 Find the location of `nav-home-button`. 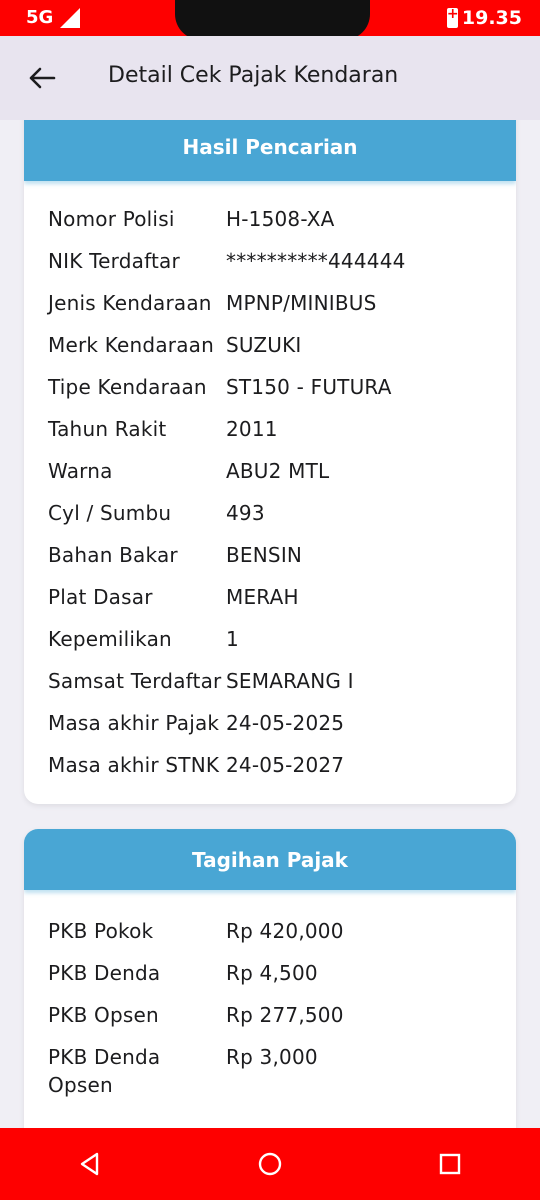

nav-home-button is located at coordinates (270, 1164).